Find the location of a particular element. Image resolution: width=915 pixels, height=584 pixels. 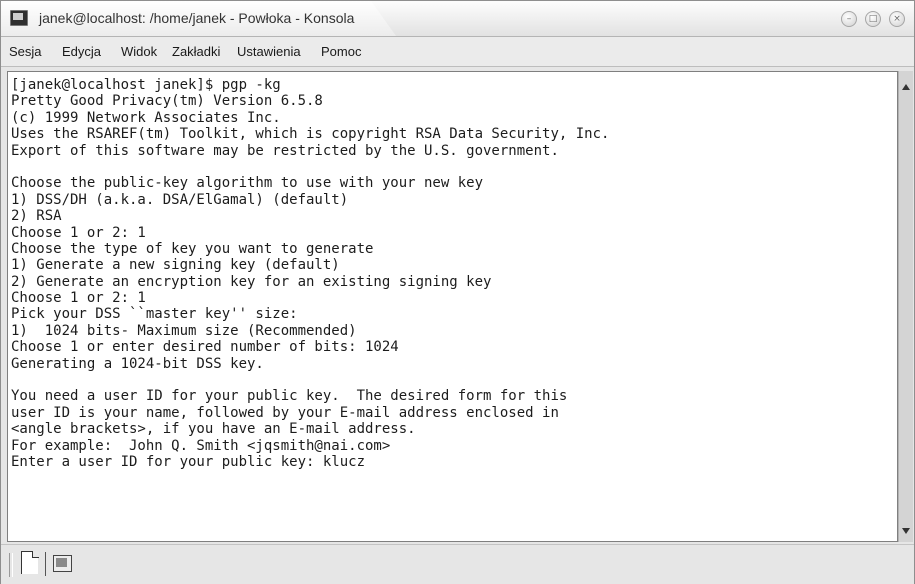

scroll-down-icon is located at coordinates (906, 531).